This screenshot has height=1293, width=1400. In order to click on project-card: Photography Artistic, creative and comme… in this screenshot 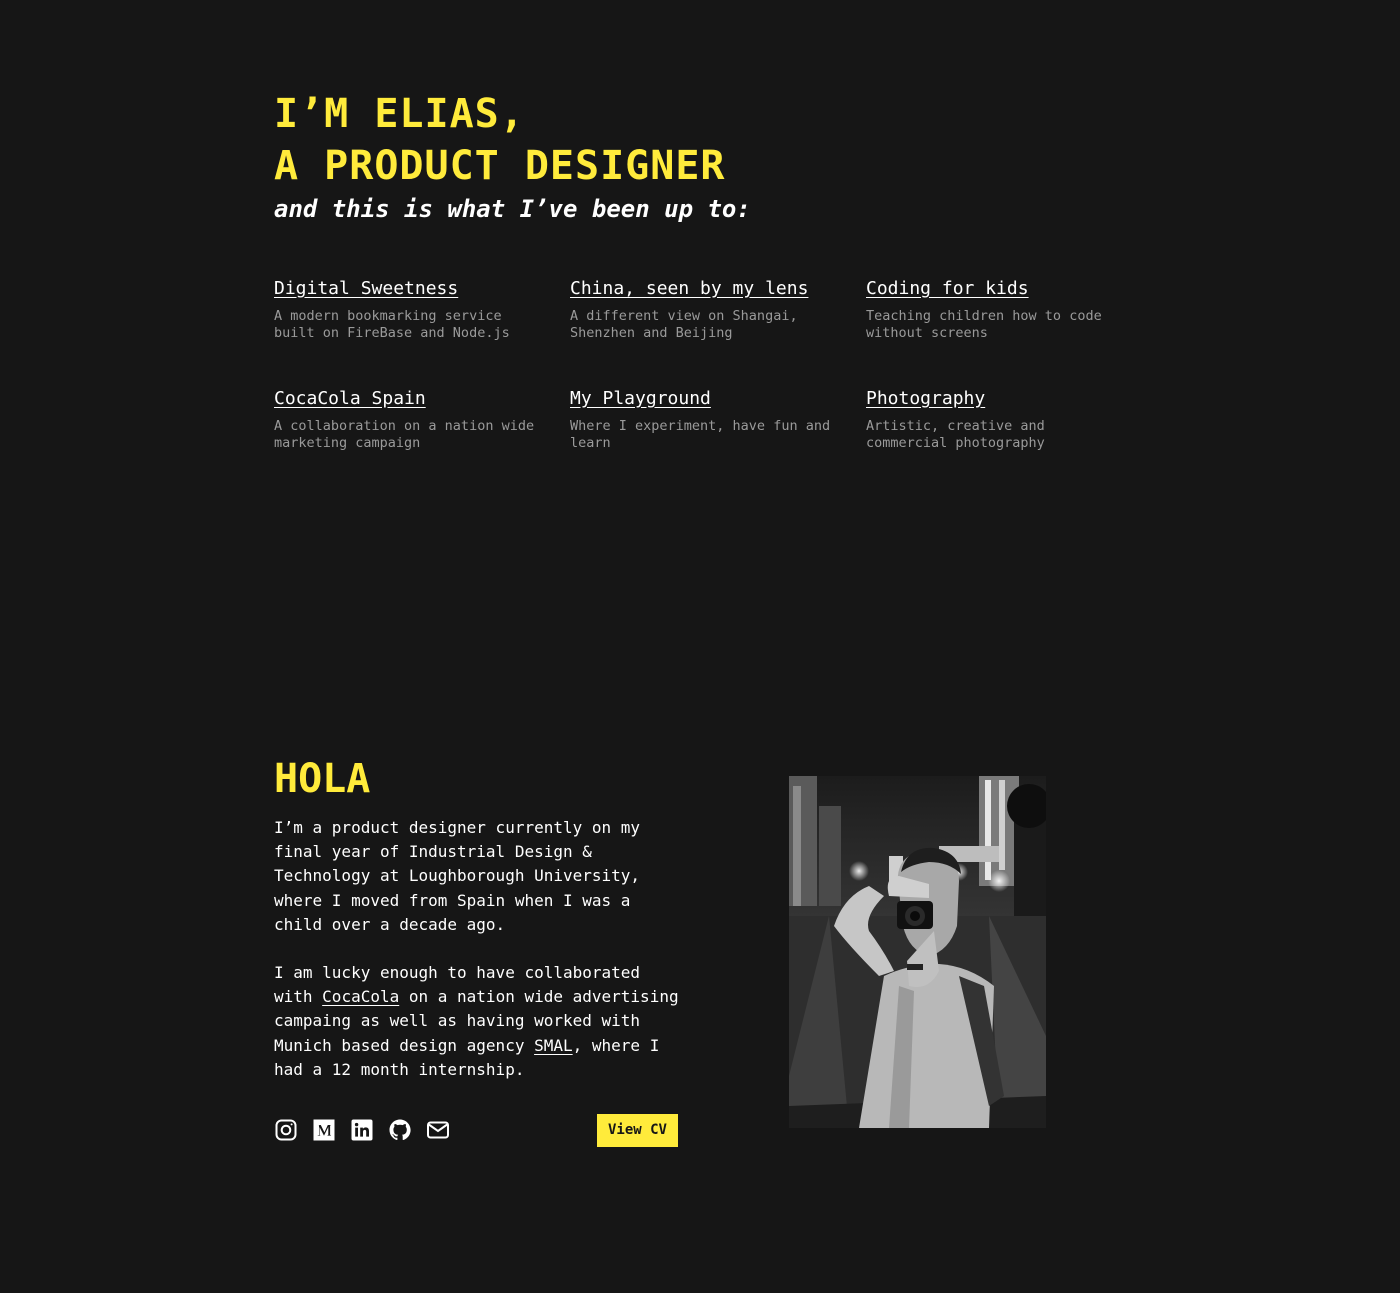, I will do `click(1014, 420)`.